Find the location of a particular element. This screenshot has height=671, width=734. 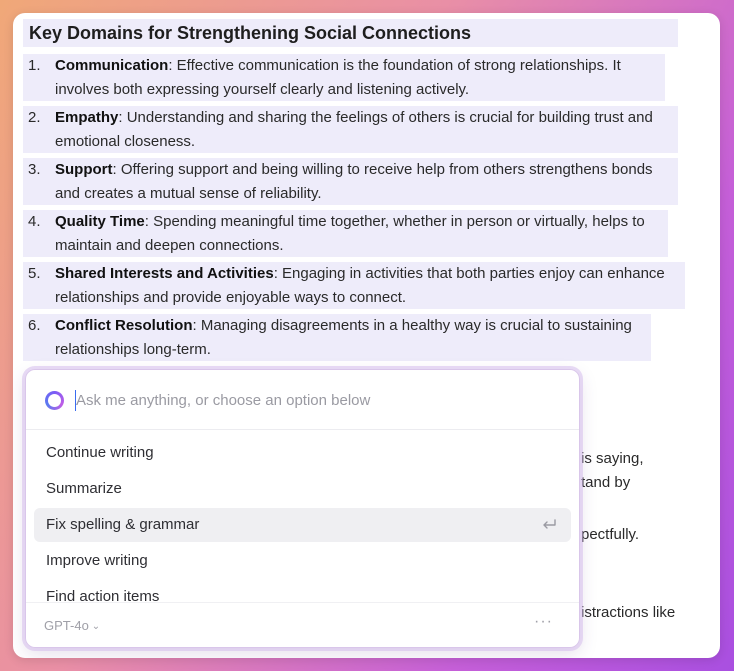

chevron-down-icon: ⌄ is located at coordinates (96, 626).